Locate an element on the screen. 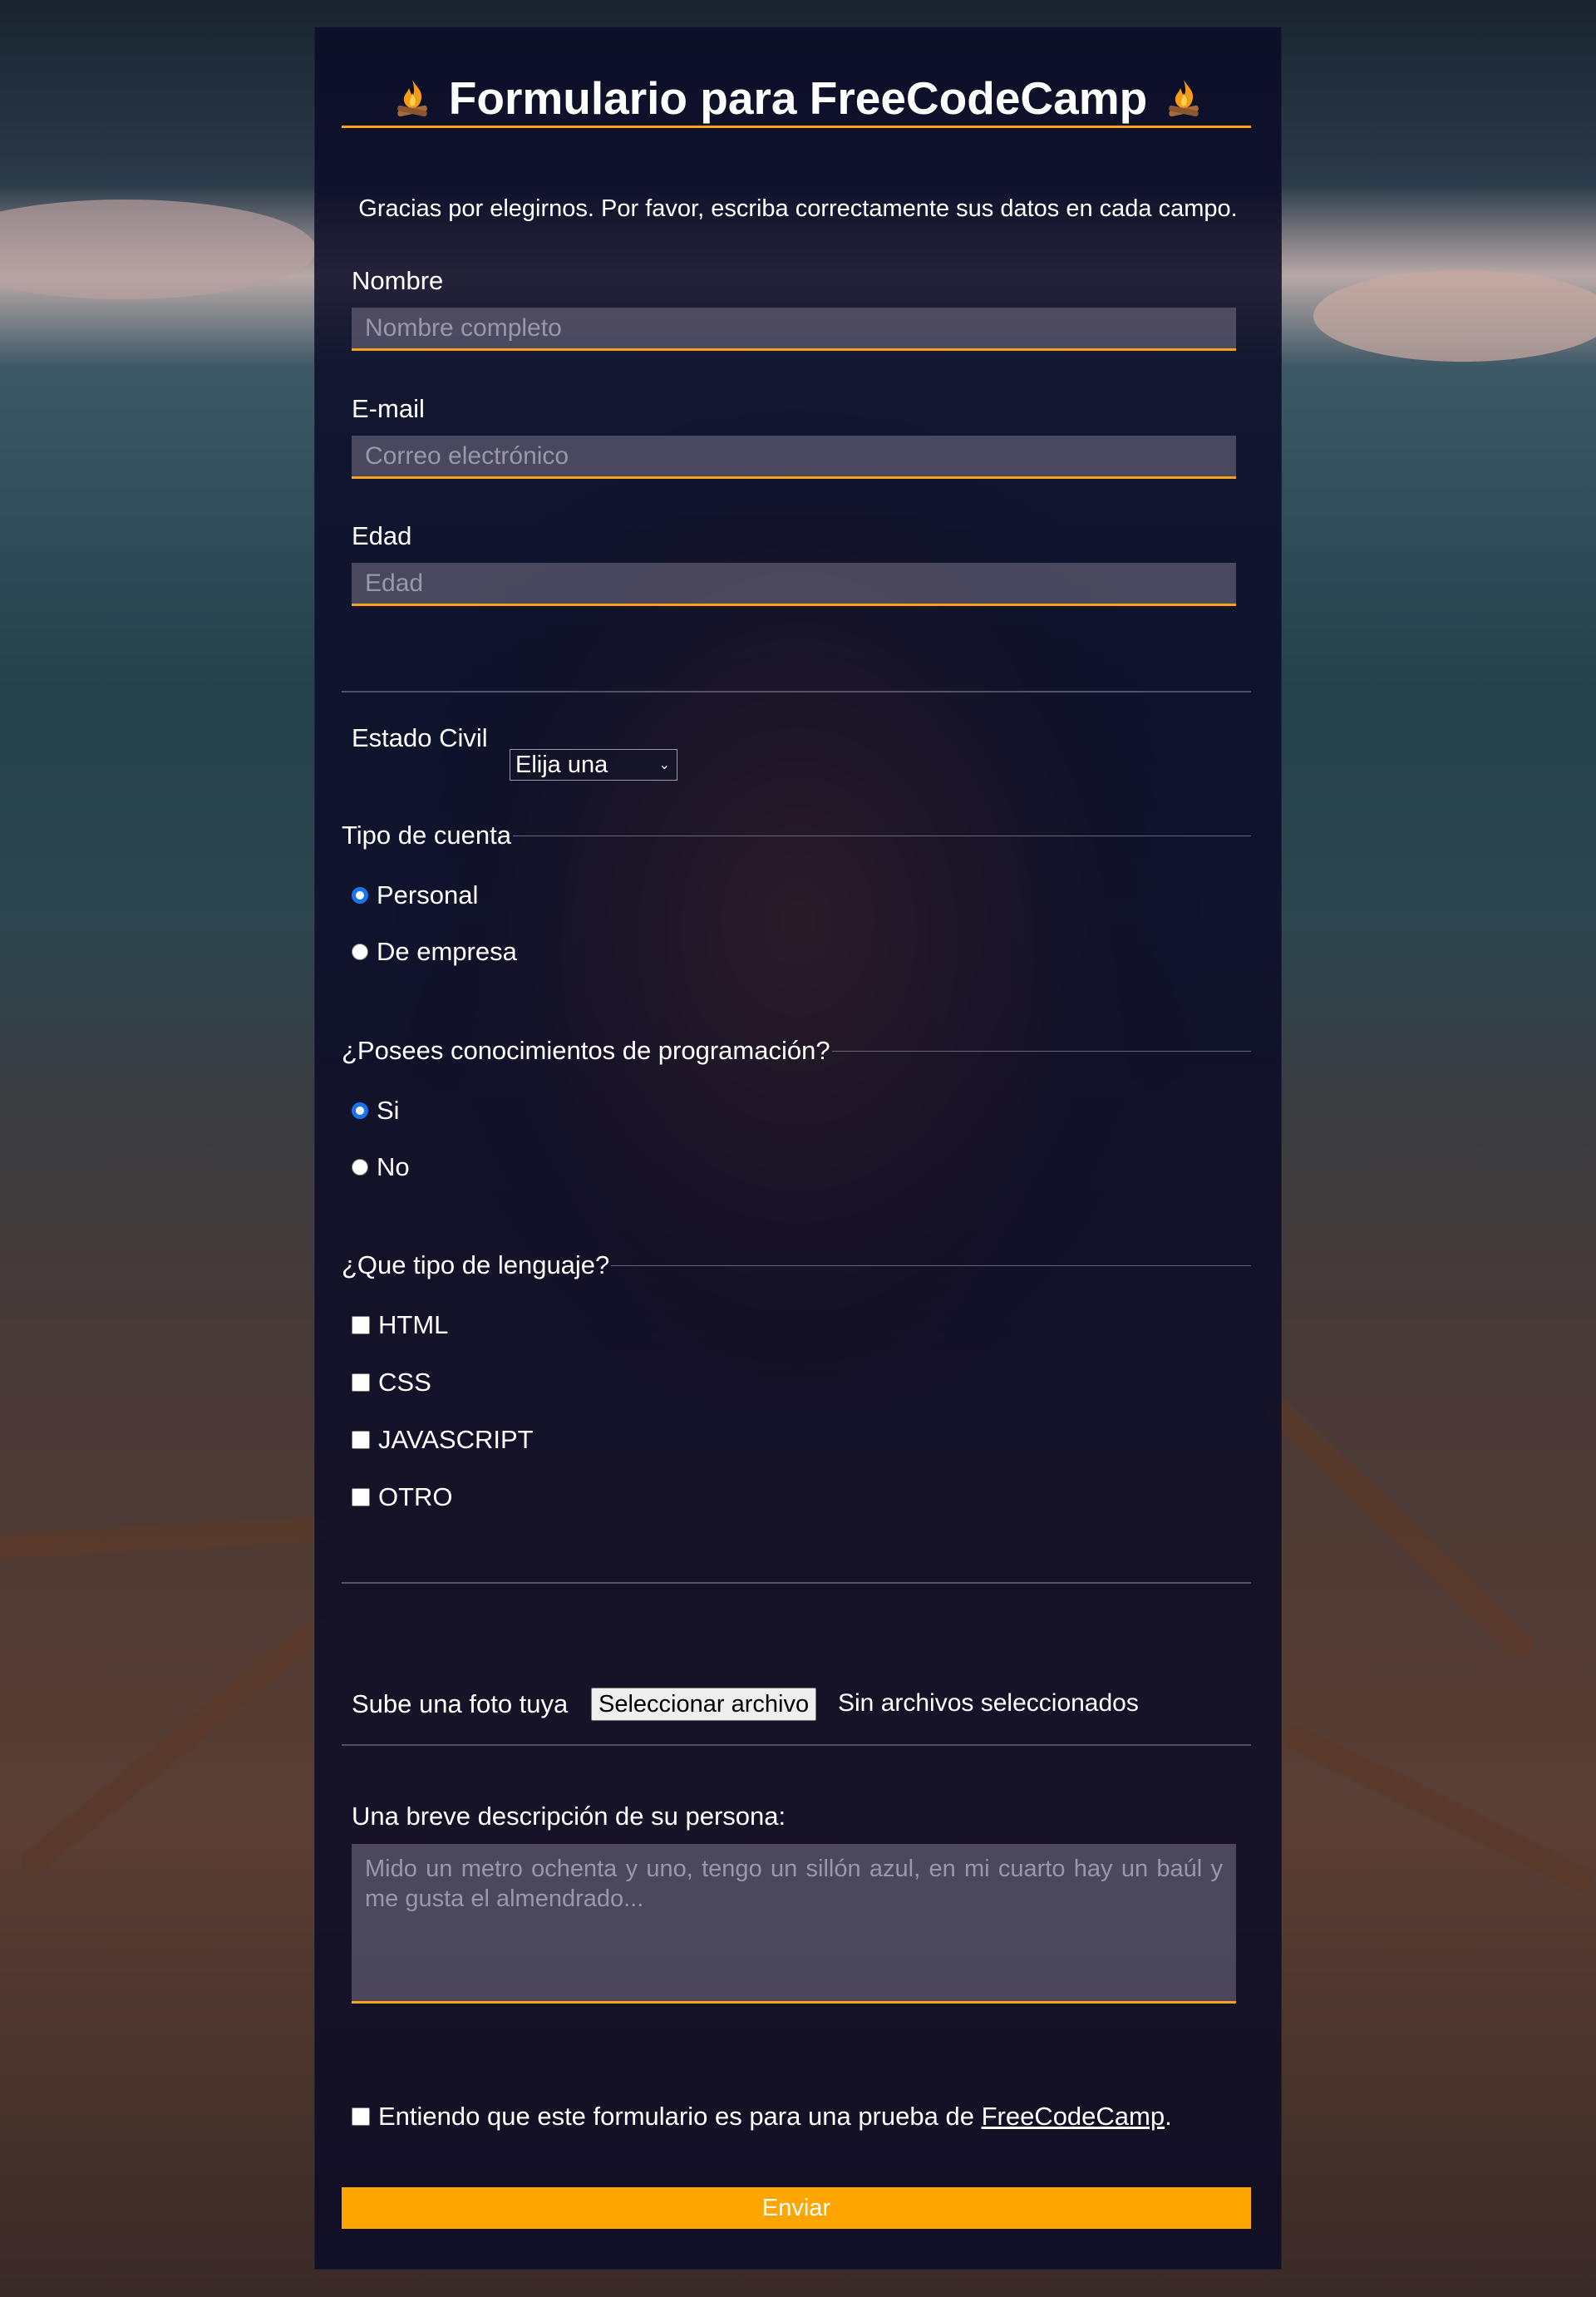 The width and height of the screenshot is (1596, 2297). language-css-checkbox is located at coordinates (361, 1382).